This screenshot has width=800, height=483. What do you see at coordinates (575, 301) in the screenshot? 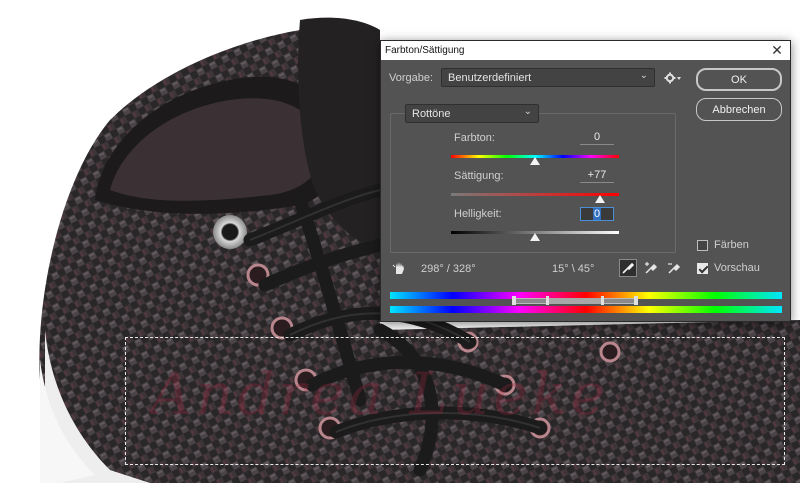
I see `range-selector-core` at bounding box center [575, 301].